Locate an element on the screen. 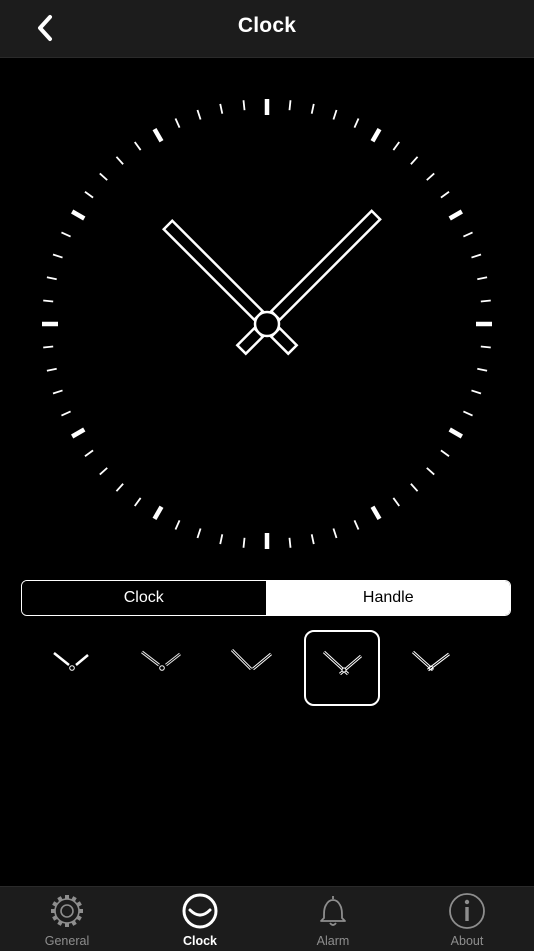 The width and height of the screenshot is (534, 951). hand-style-1-icon is located at coordinates (71, 661).